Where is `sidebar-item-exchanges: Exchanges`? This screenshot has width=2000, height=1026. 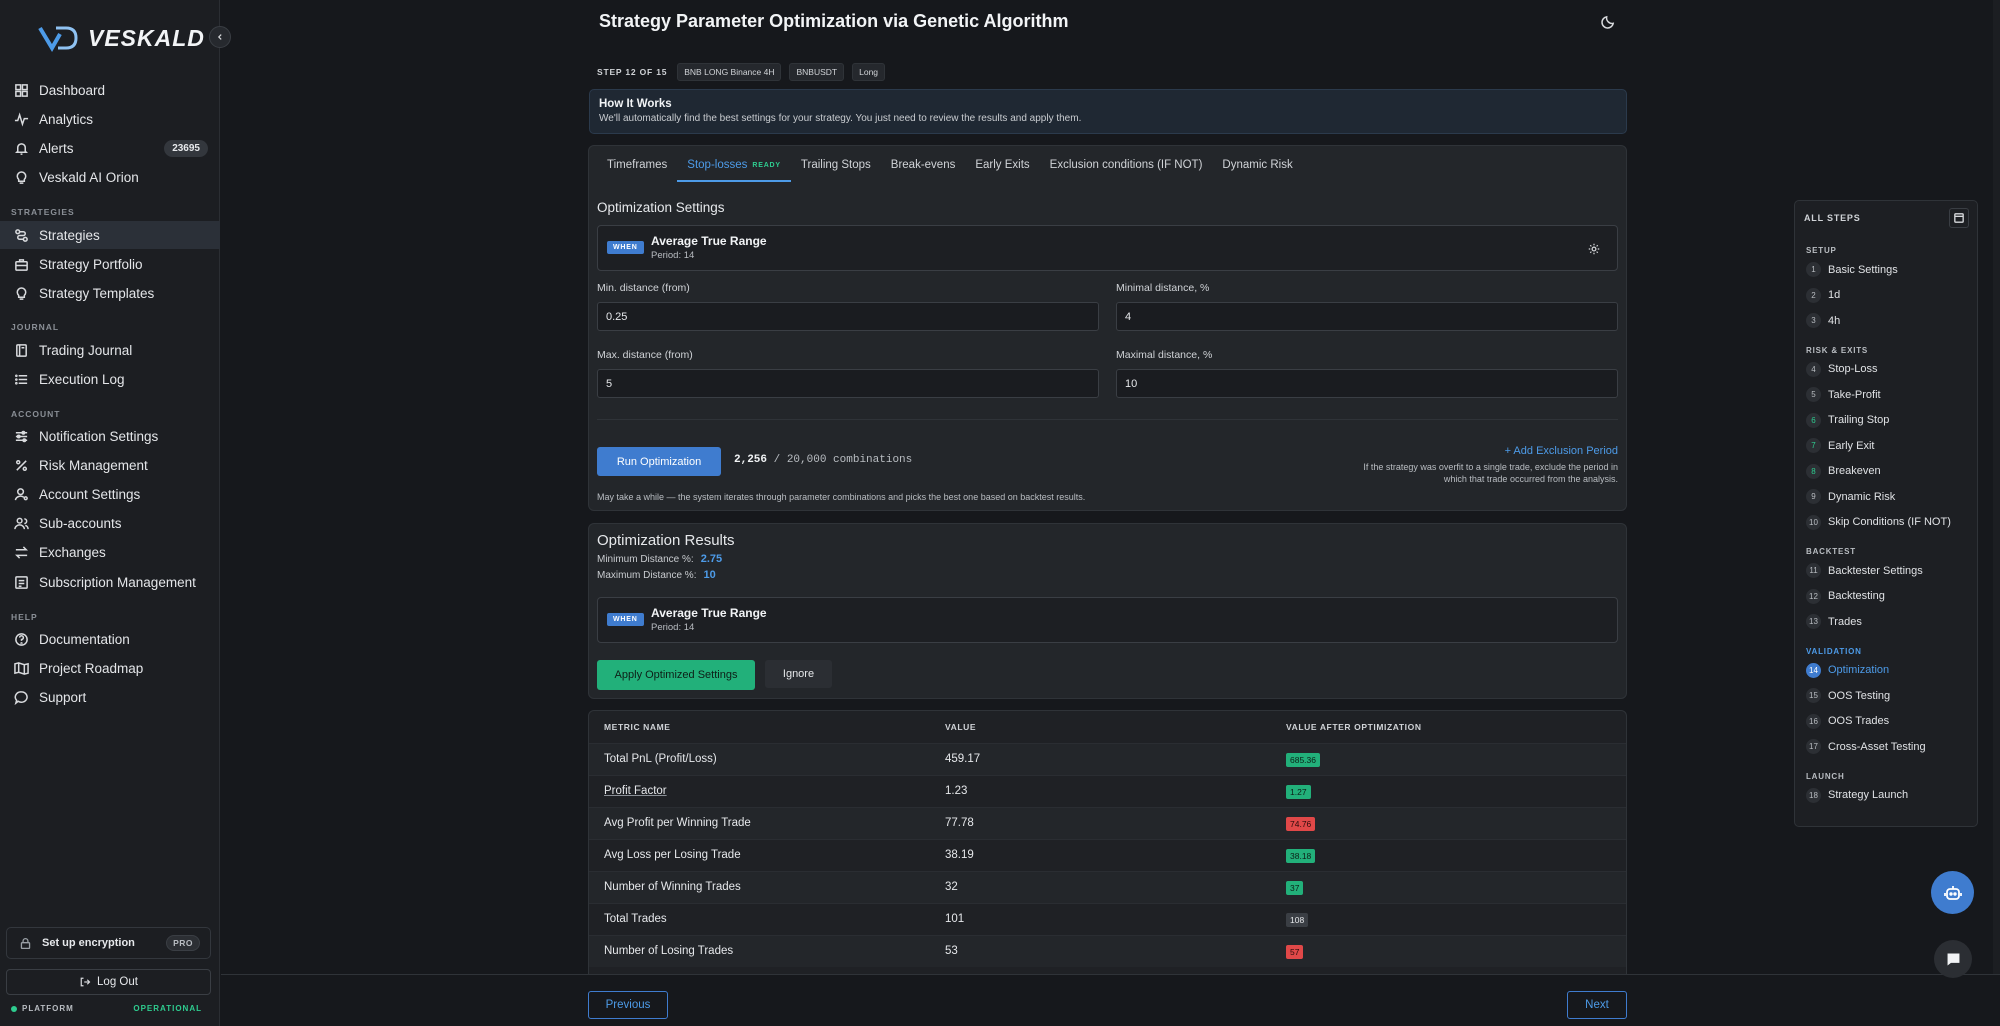
sidebar-item-exchanges: Exchanges is located at coordinates (110, 553).